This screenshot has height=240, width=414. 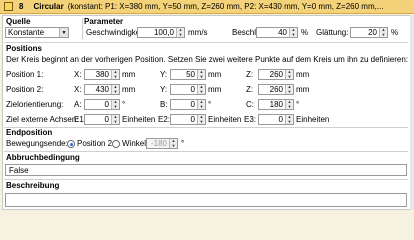 What do you see at coordinates (106, 119) in the screenshot?
I see `external-e1-value: 0` at bounding box center [106, 119].